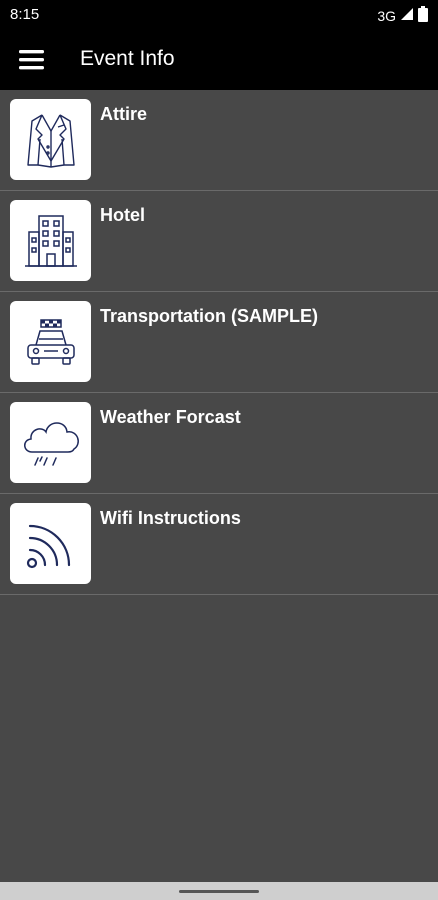 This screenshot has width=438, height=900. Describe the element at coordinates (219, 15) in the screenshot. I see `status-bar: 8:15 3G` at that location.